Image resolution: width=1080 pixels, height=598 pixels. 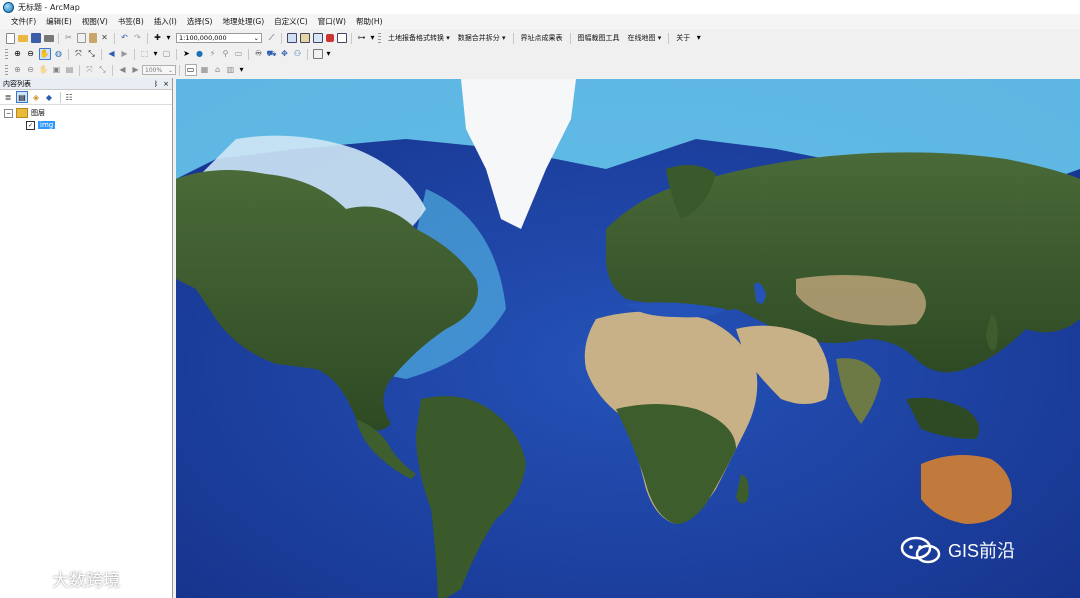 What do you see at coordinates (125, 38) in the screenshot?
I see `undo-icon: ↶` at bounding box center [125, 38].